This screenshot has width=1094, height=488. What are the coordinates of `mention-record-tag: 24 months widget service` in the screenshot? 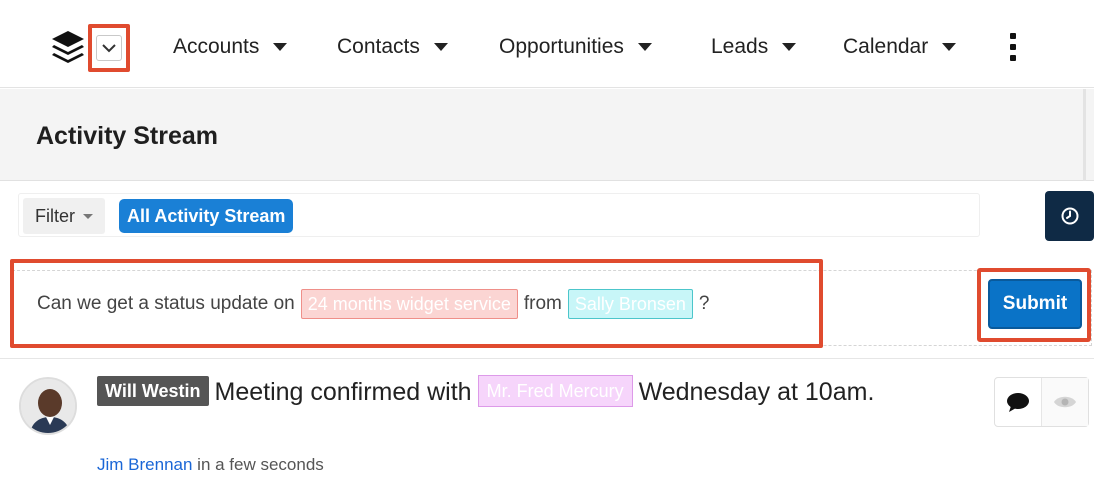 It's located at (409, 304).